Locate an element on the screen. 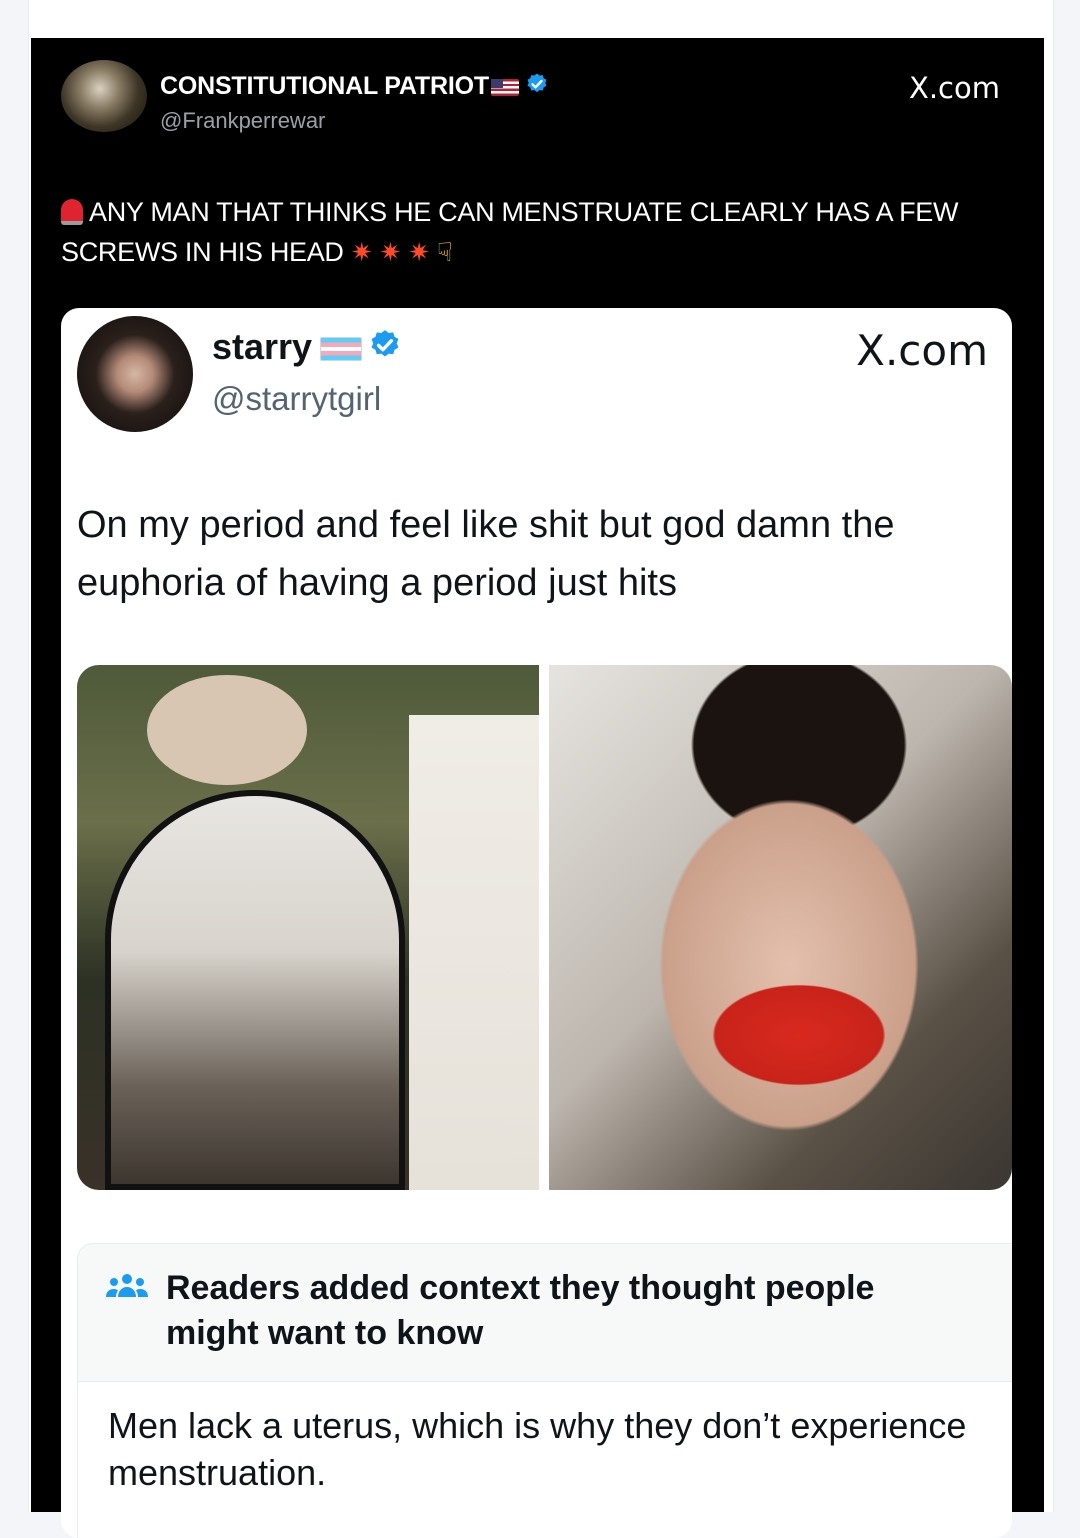 The width and height of the screenshot is (1080, 1538). trans-flag-icon is located at coordinates (341, 349).